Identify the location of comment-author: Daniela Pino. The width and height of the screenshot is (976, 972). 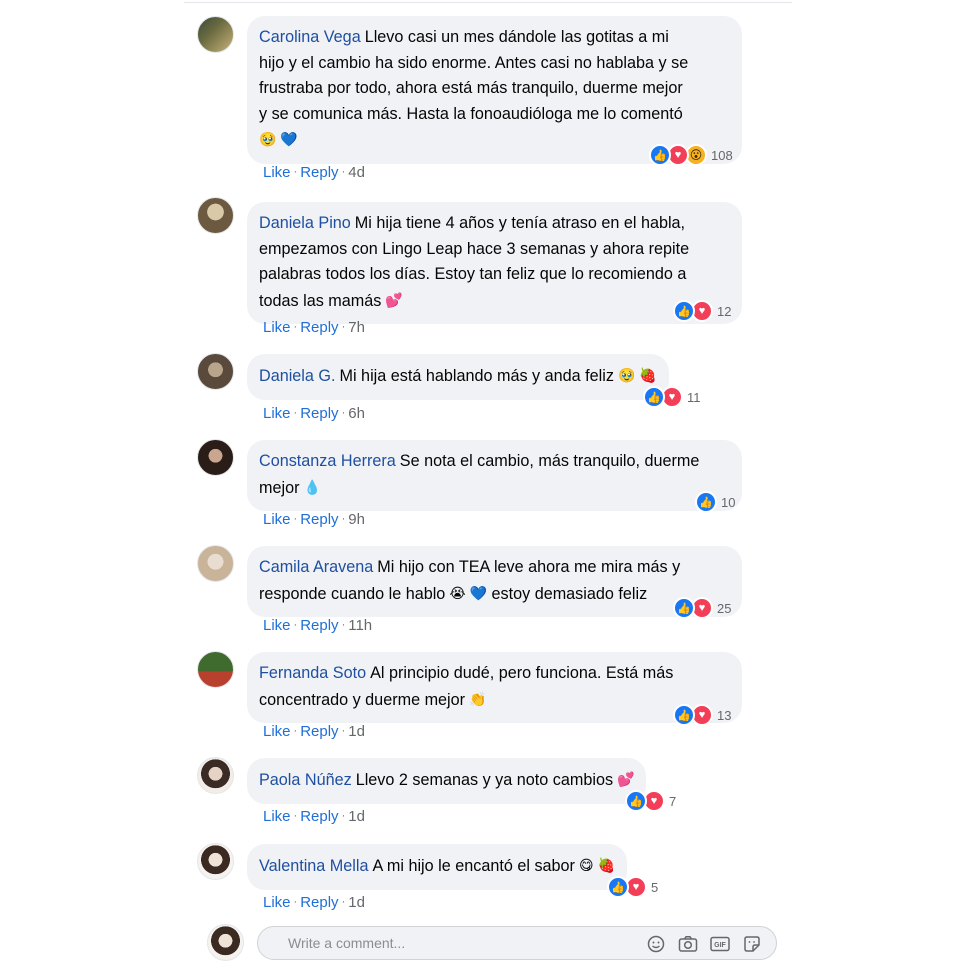
(305, 223).